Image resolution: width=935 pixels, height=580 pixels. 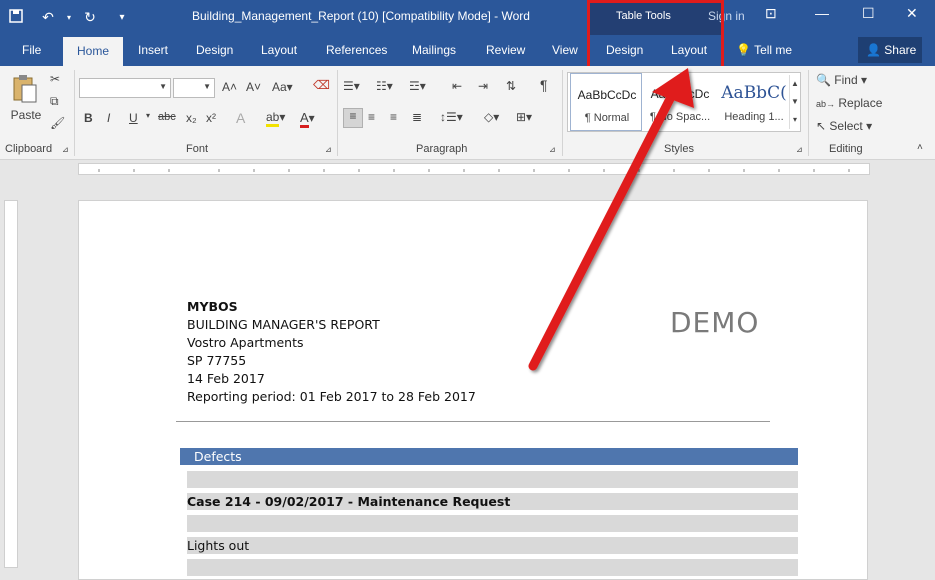 I want to click on styles-scroll: ▲ ▼ ▾, so click(x=794, y=102).